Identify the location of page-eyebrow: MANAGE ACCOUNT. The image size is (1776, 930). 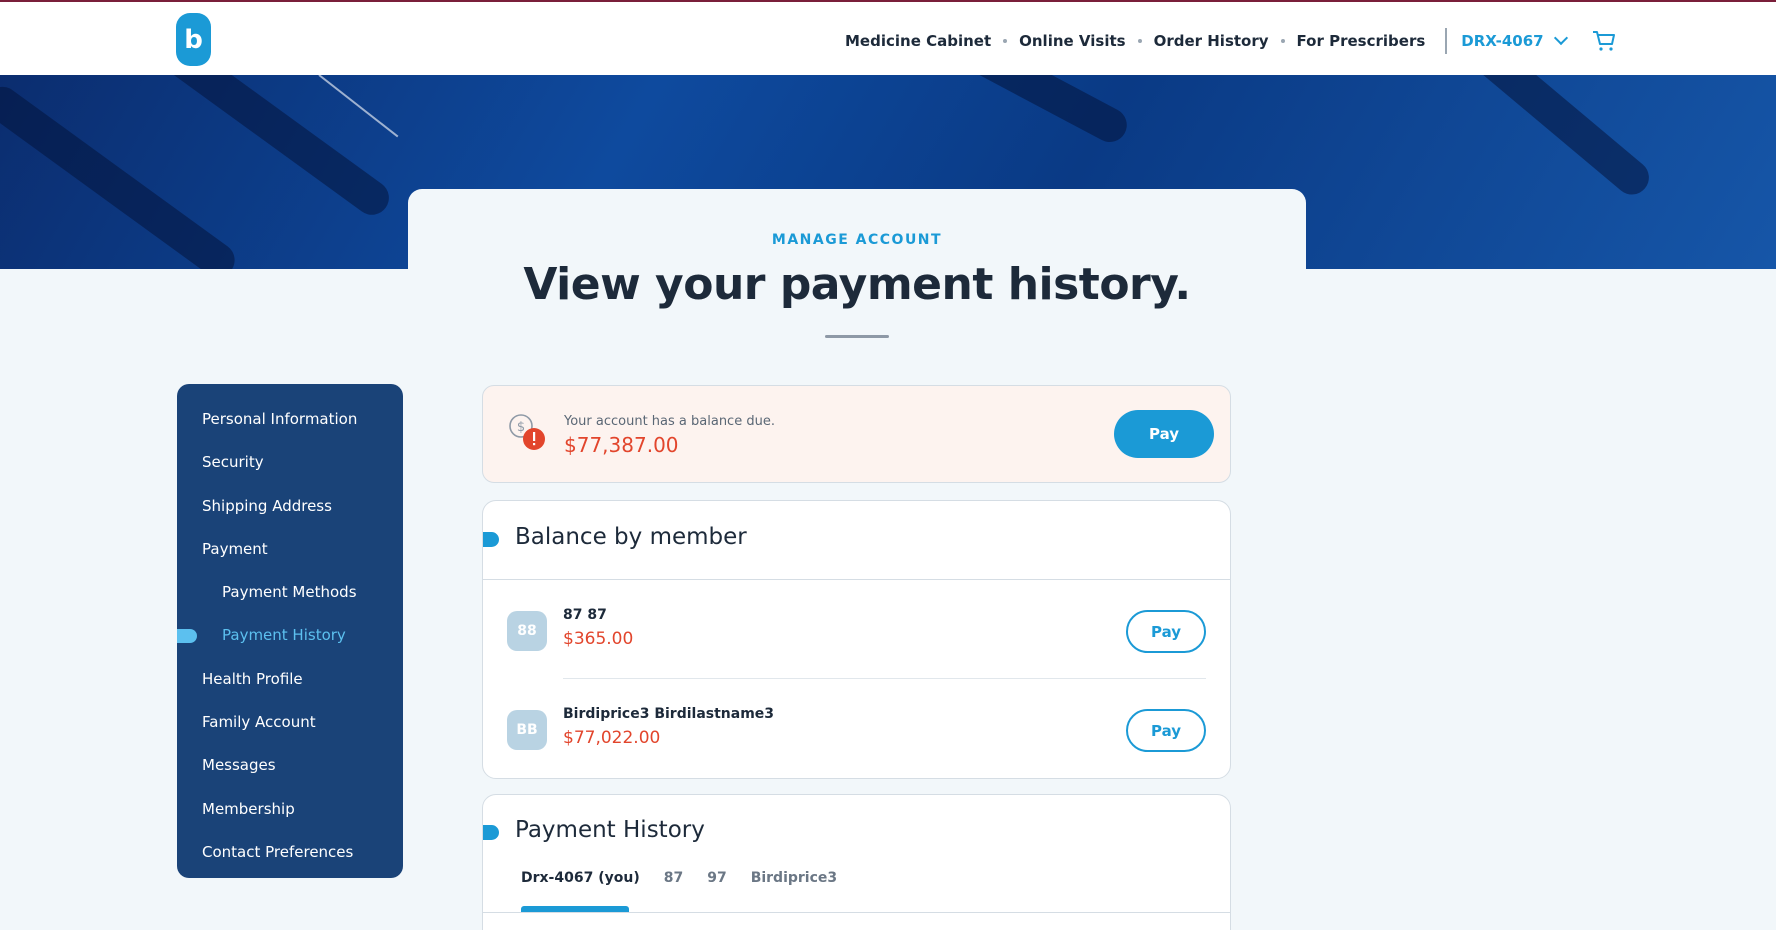
(857, 240).